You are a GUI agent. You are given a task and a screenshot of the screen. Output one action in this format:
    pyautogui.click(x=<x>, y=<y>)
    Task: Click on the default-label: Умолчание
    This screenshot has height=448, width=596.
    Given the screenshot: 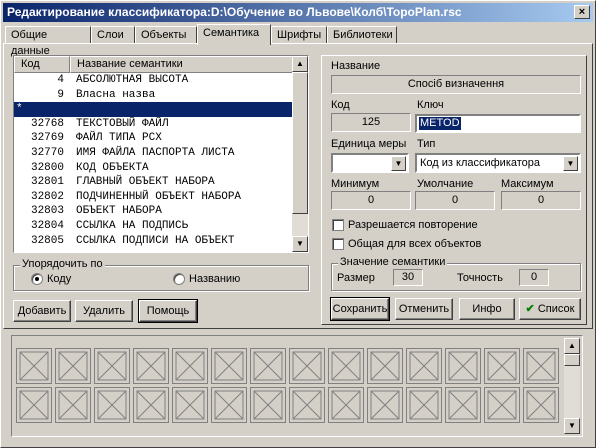 What is the action you would take?
    pyautogui.click(x=445, y=184)
    